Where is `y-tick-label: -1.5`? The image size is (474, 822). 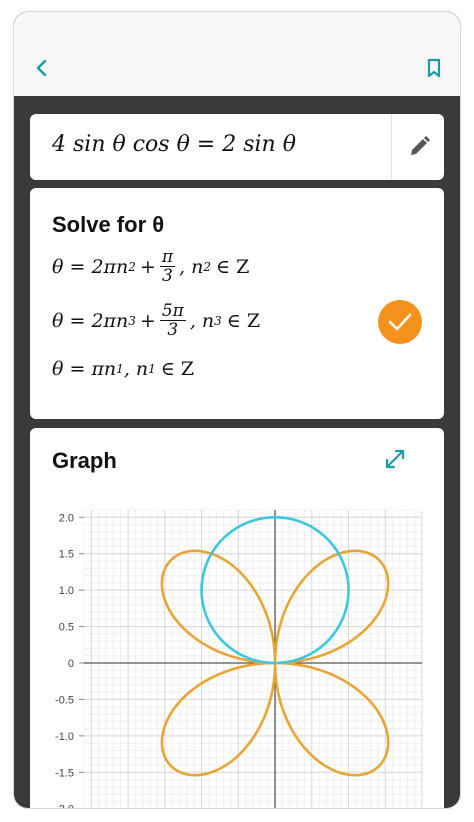 y-tick-label: -1.5 is located at coordinates (64, 773).